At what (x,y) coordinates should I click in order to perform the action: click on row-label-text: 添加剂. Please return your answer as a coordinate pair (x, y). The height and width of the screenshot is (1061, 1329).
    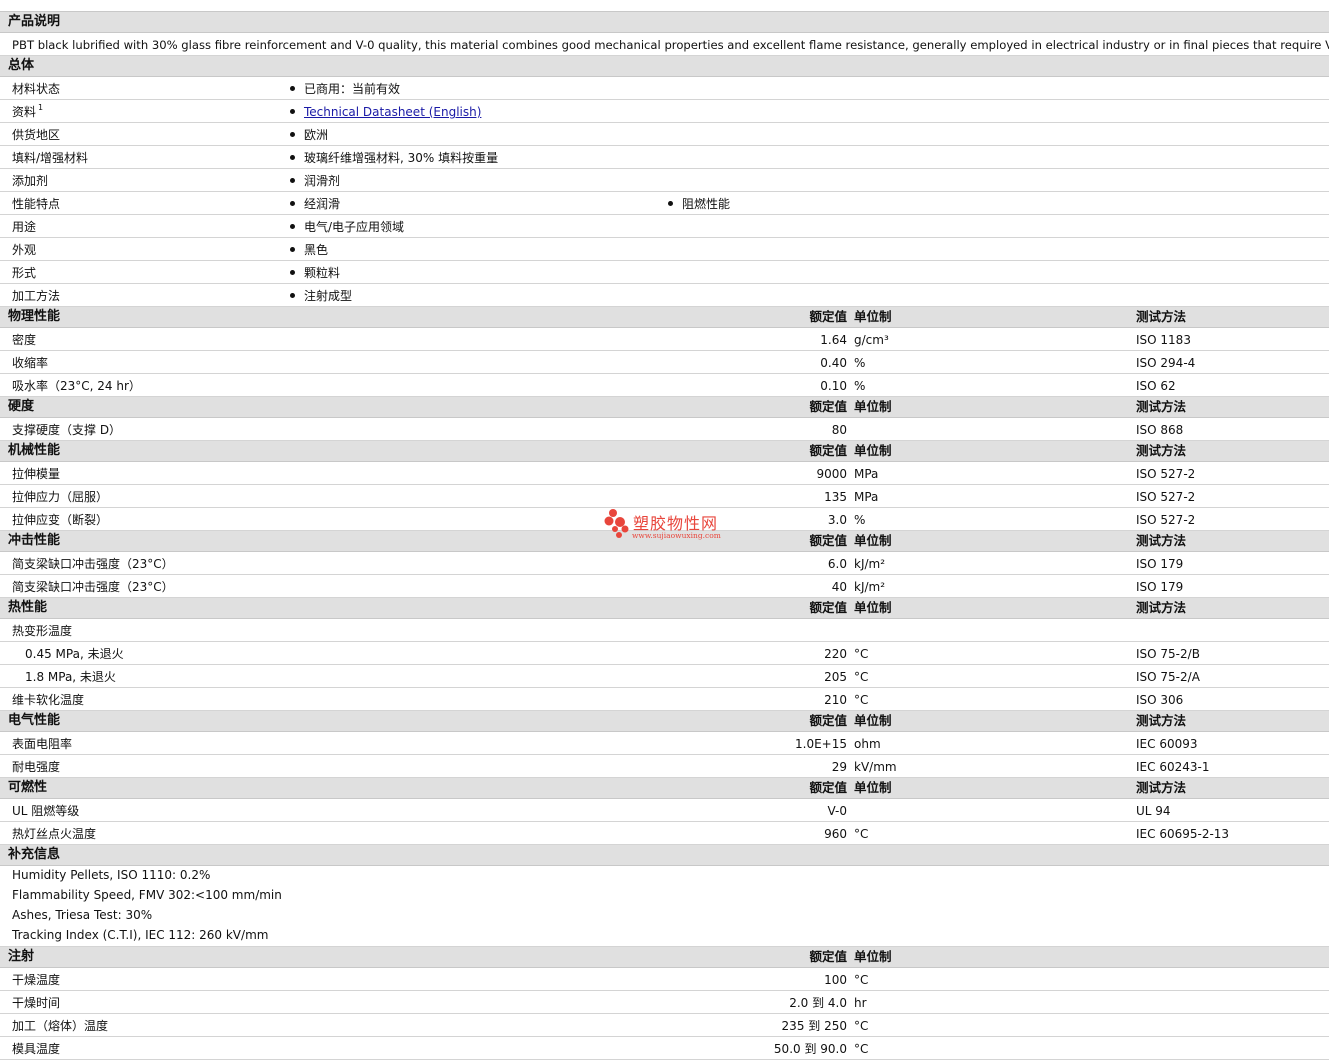
    Looking at the image, I should click on (30, 181).